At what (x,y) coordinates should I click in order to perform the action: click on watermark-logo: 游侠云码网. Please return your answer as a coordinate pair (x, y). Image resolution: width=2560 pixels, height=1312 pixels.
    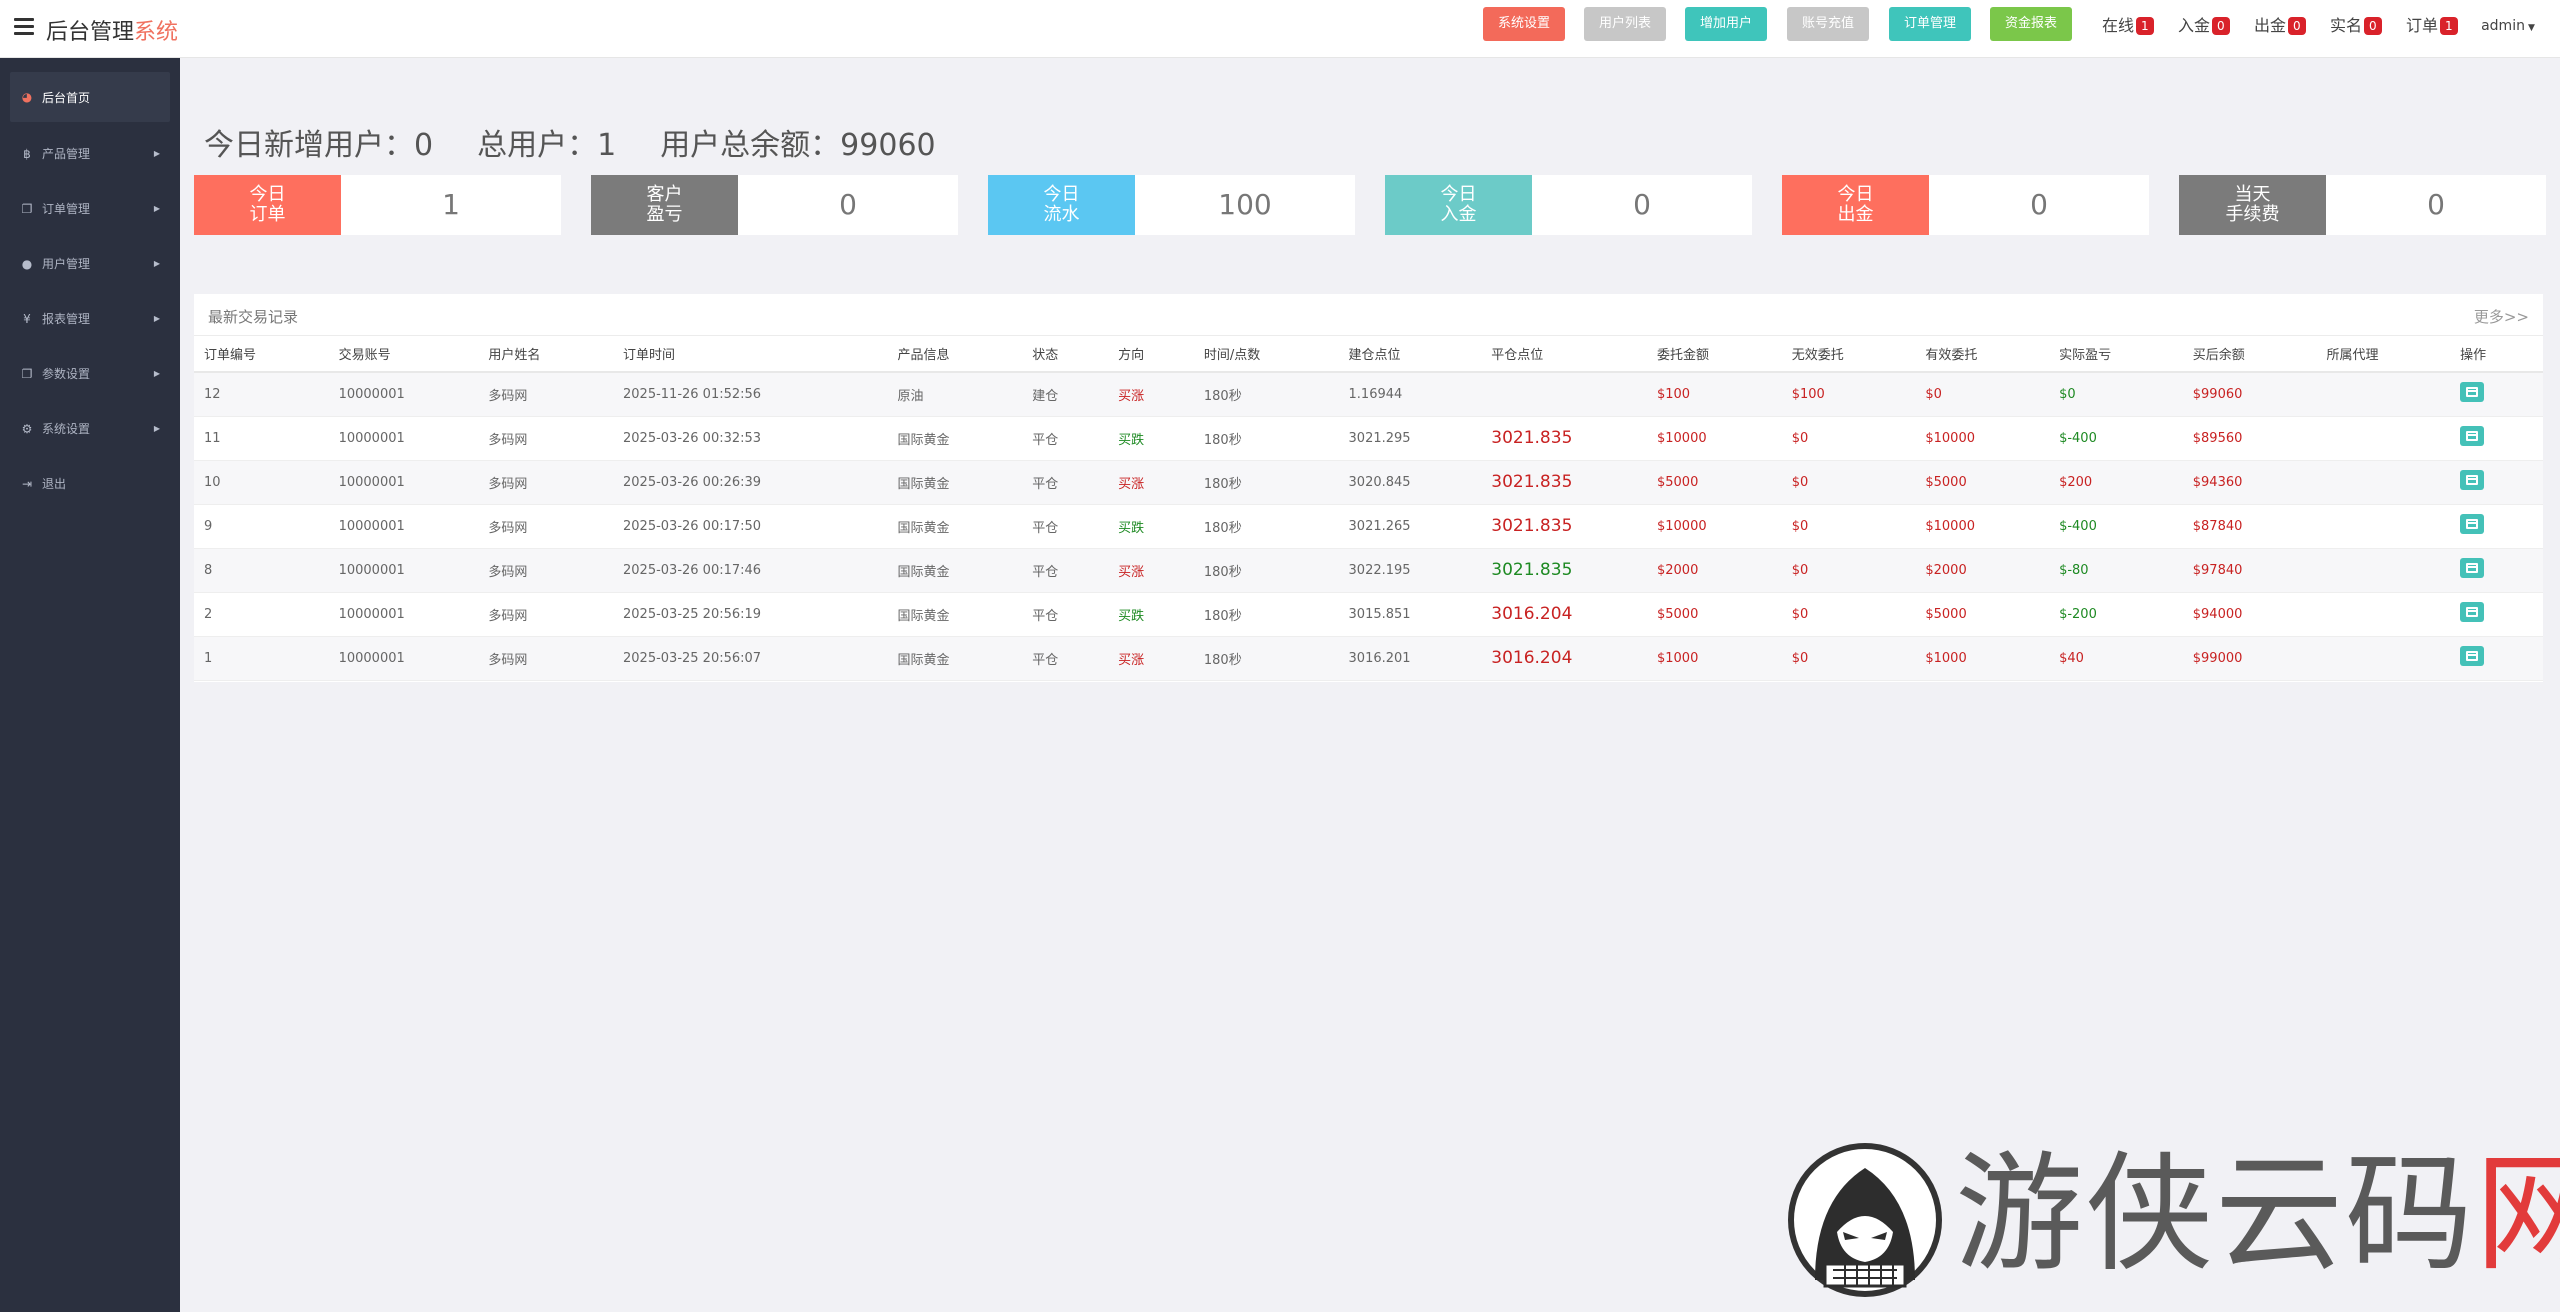
    Looking at the image, I should click on (2172, 1220).